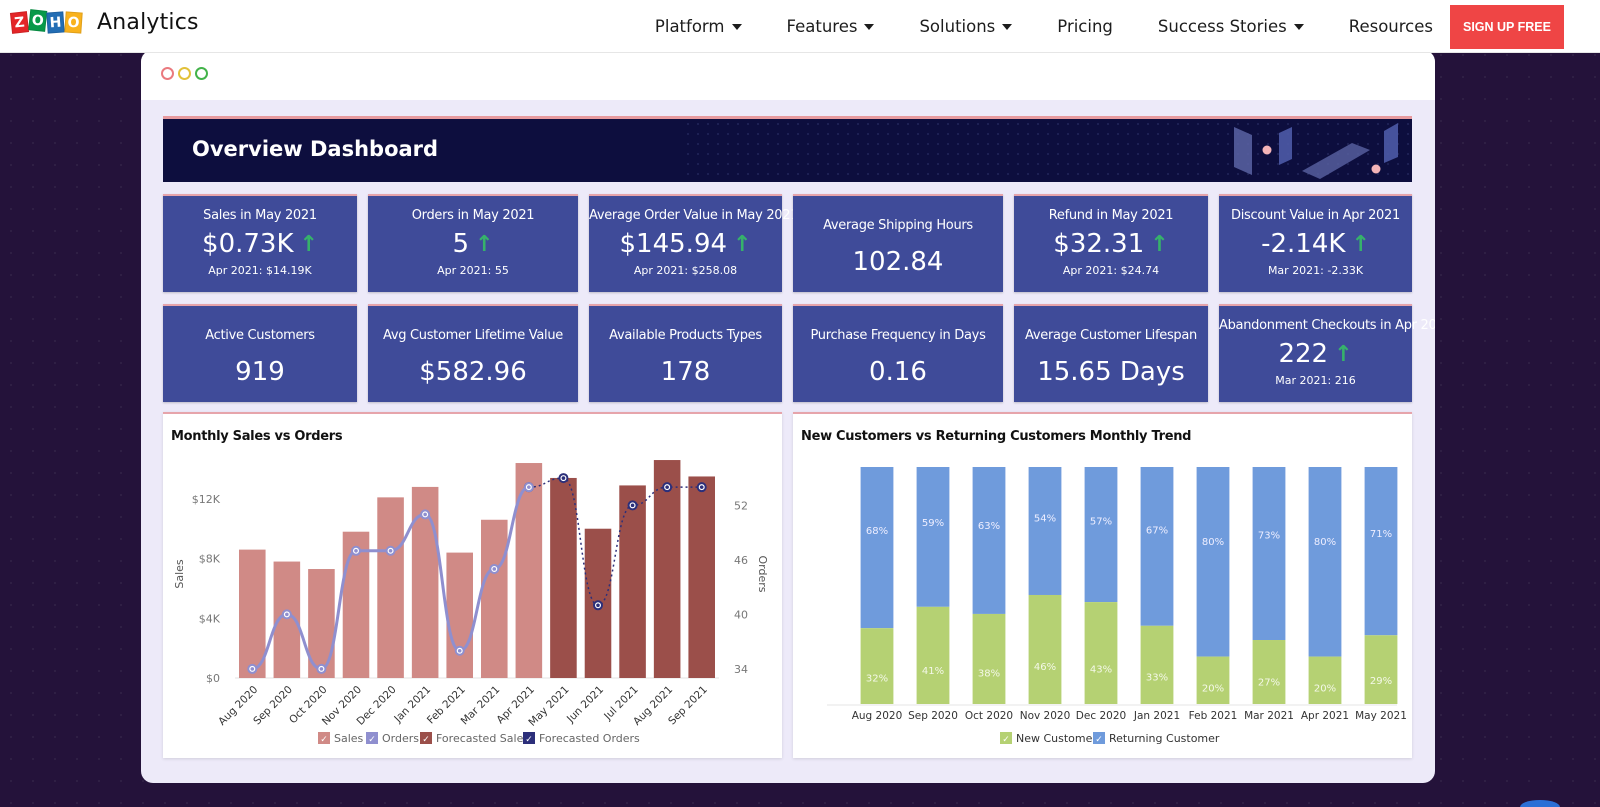 This screenshot has width=1600, height=807. What do you see at coordinates (461, 244) in the screenshot?
I see `kpi-value: 5` at bounding box center [461, 244].